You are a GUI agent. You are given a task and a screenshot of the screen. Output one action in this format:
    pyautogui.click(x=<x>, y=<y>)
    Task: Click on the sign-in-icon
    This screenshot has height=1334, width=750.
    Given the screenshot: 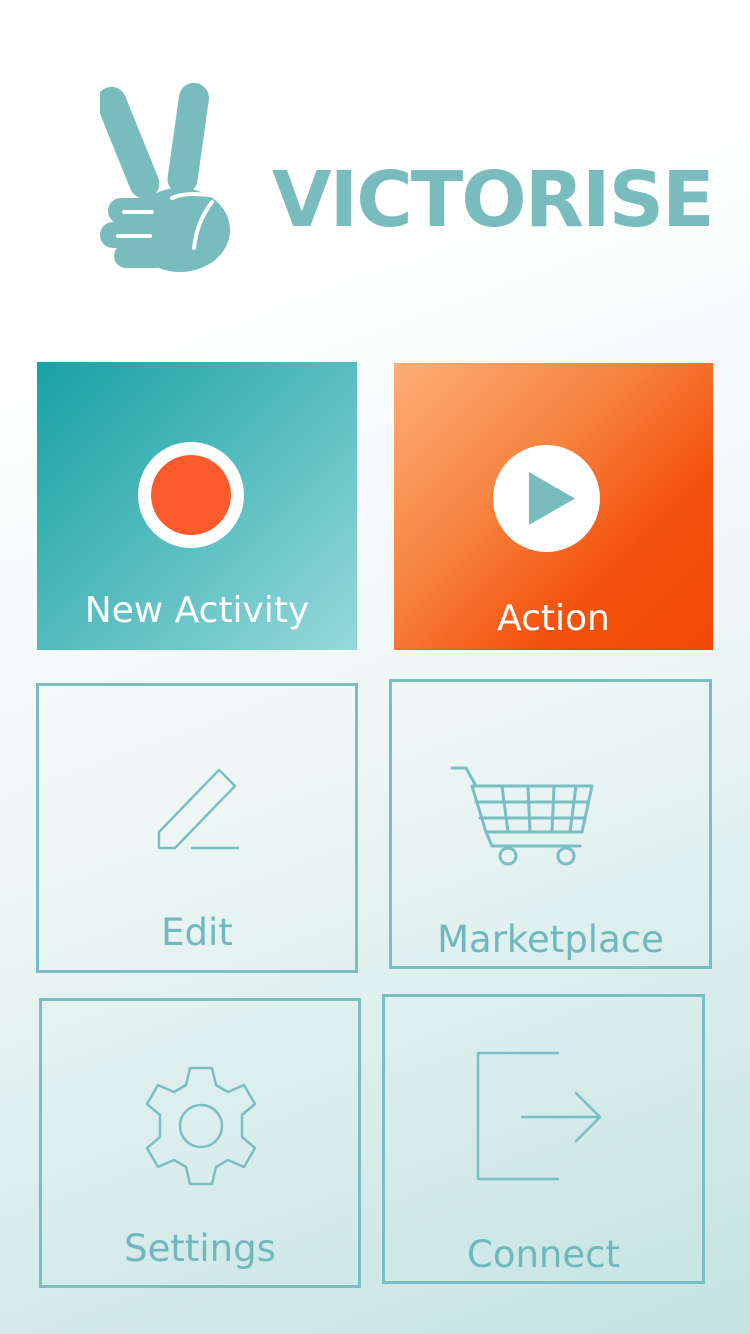 What is the action you would take?
    pyautogui.click(x=539, y=1116)
    